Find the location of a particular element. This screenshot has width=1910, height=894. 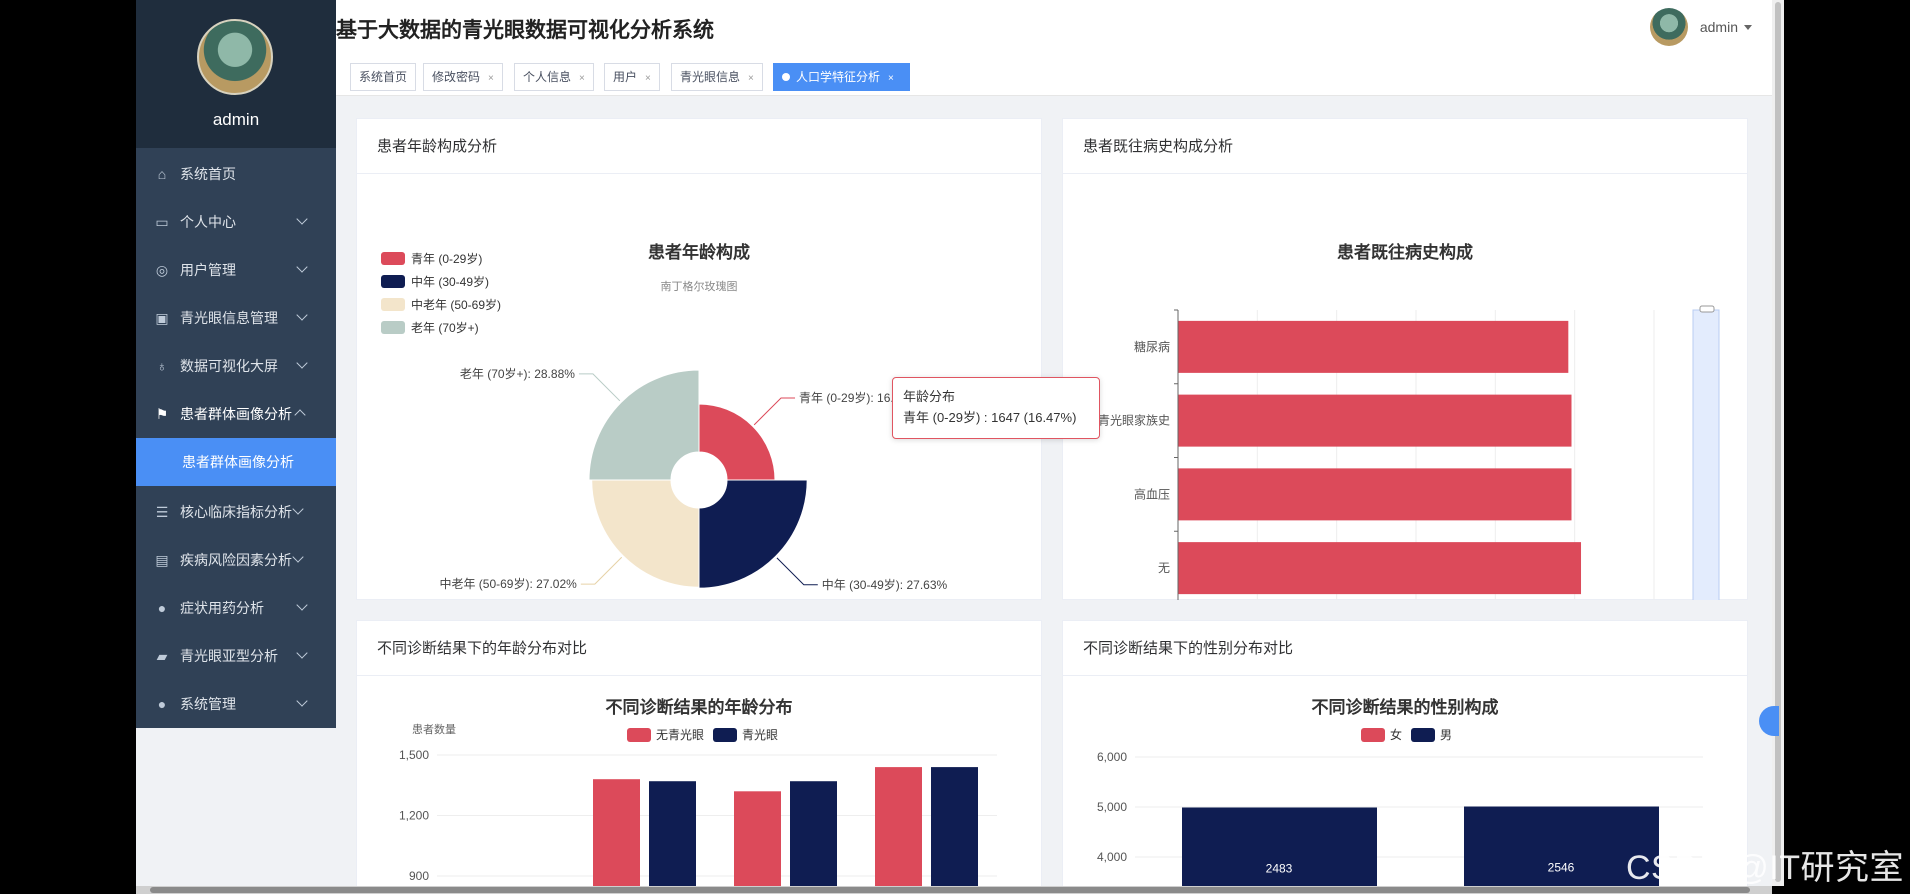

sidebar-item-subtype: ▰ 青光眼亚型分析 is located at coordinates (236, 656).